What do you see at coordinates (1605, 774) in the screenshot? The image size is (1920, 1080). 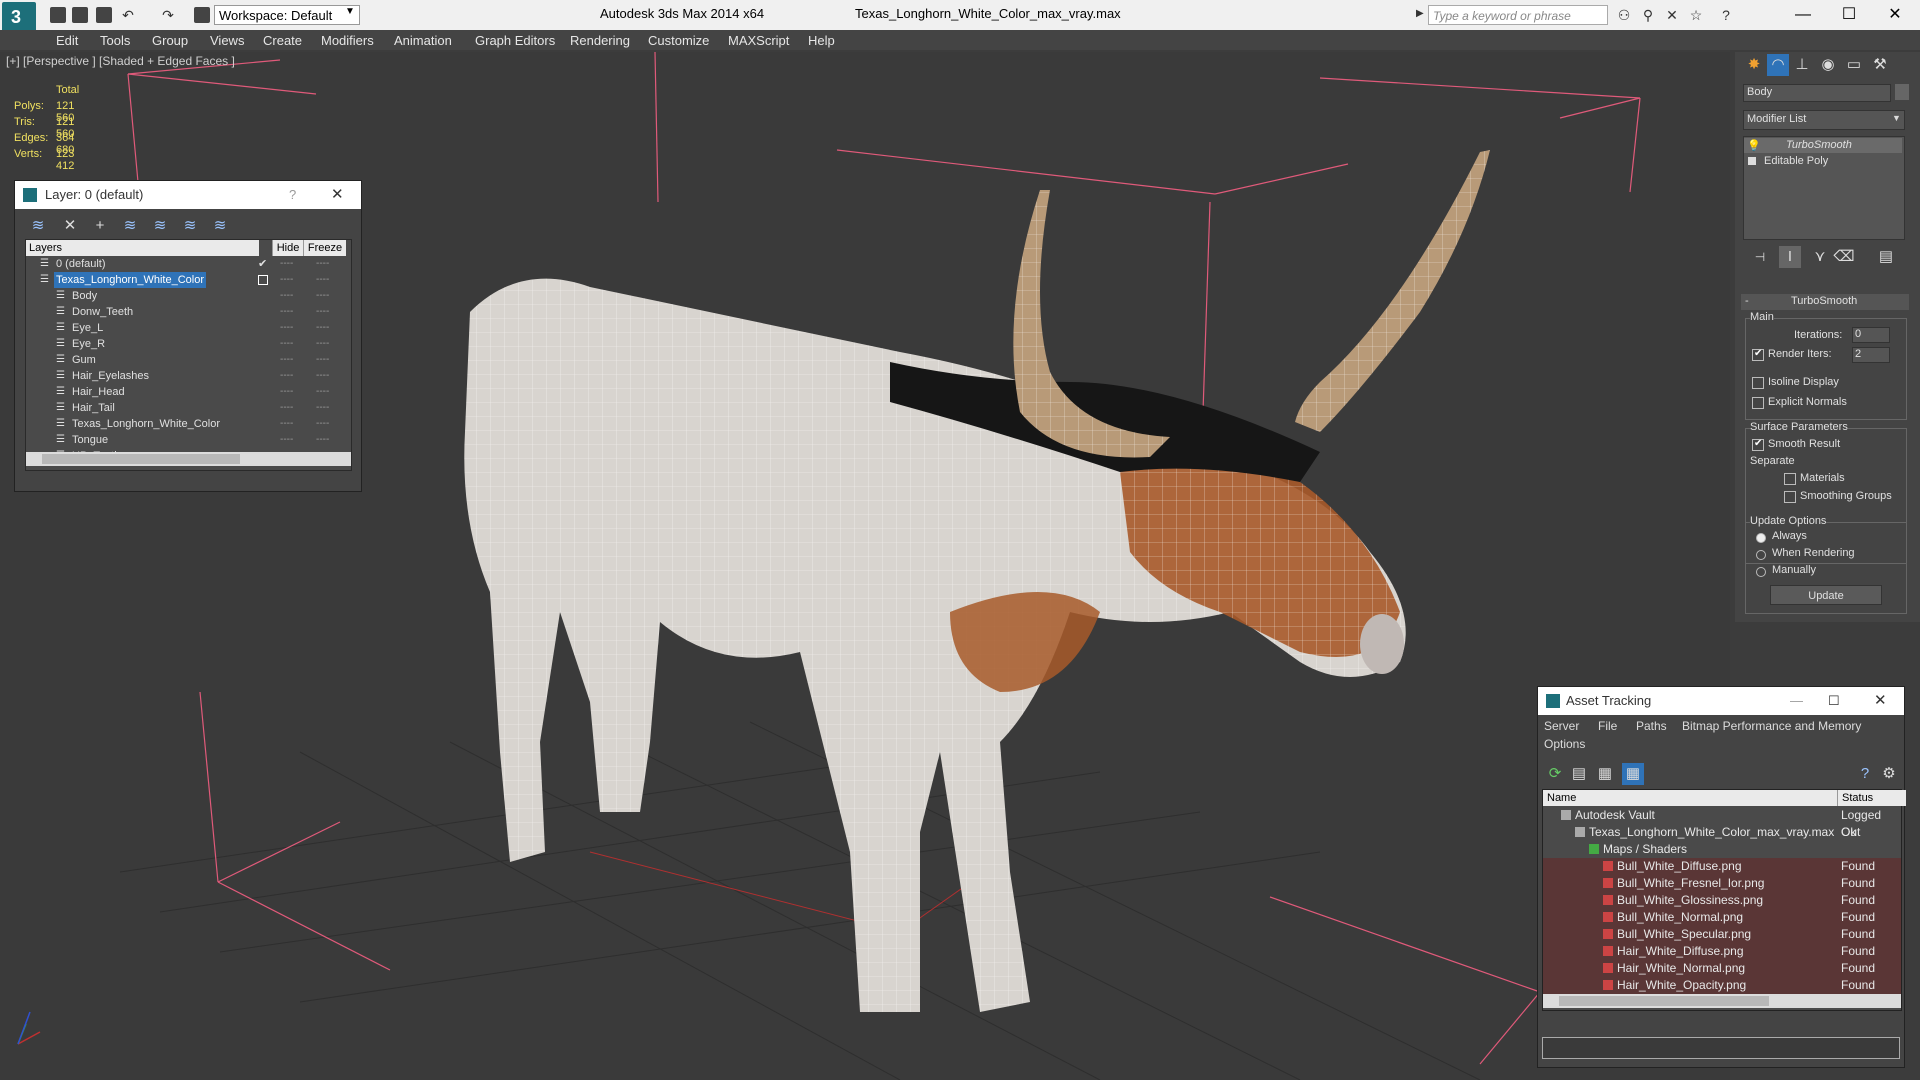 I see `tree-view-icon: ▦` at bounding box center [1605, 774].